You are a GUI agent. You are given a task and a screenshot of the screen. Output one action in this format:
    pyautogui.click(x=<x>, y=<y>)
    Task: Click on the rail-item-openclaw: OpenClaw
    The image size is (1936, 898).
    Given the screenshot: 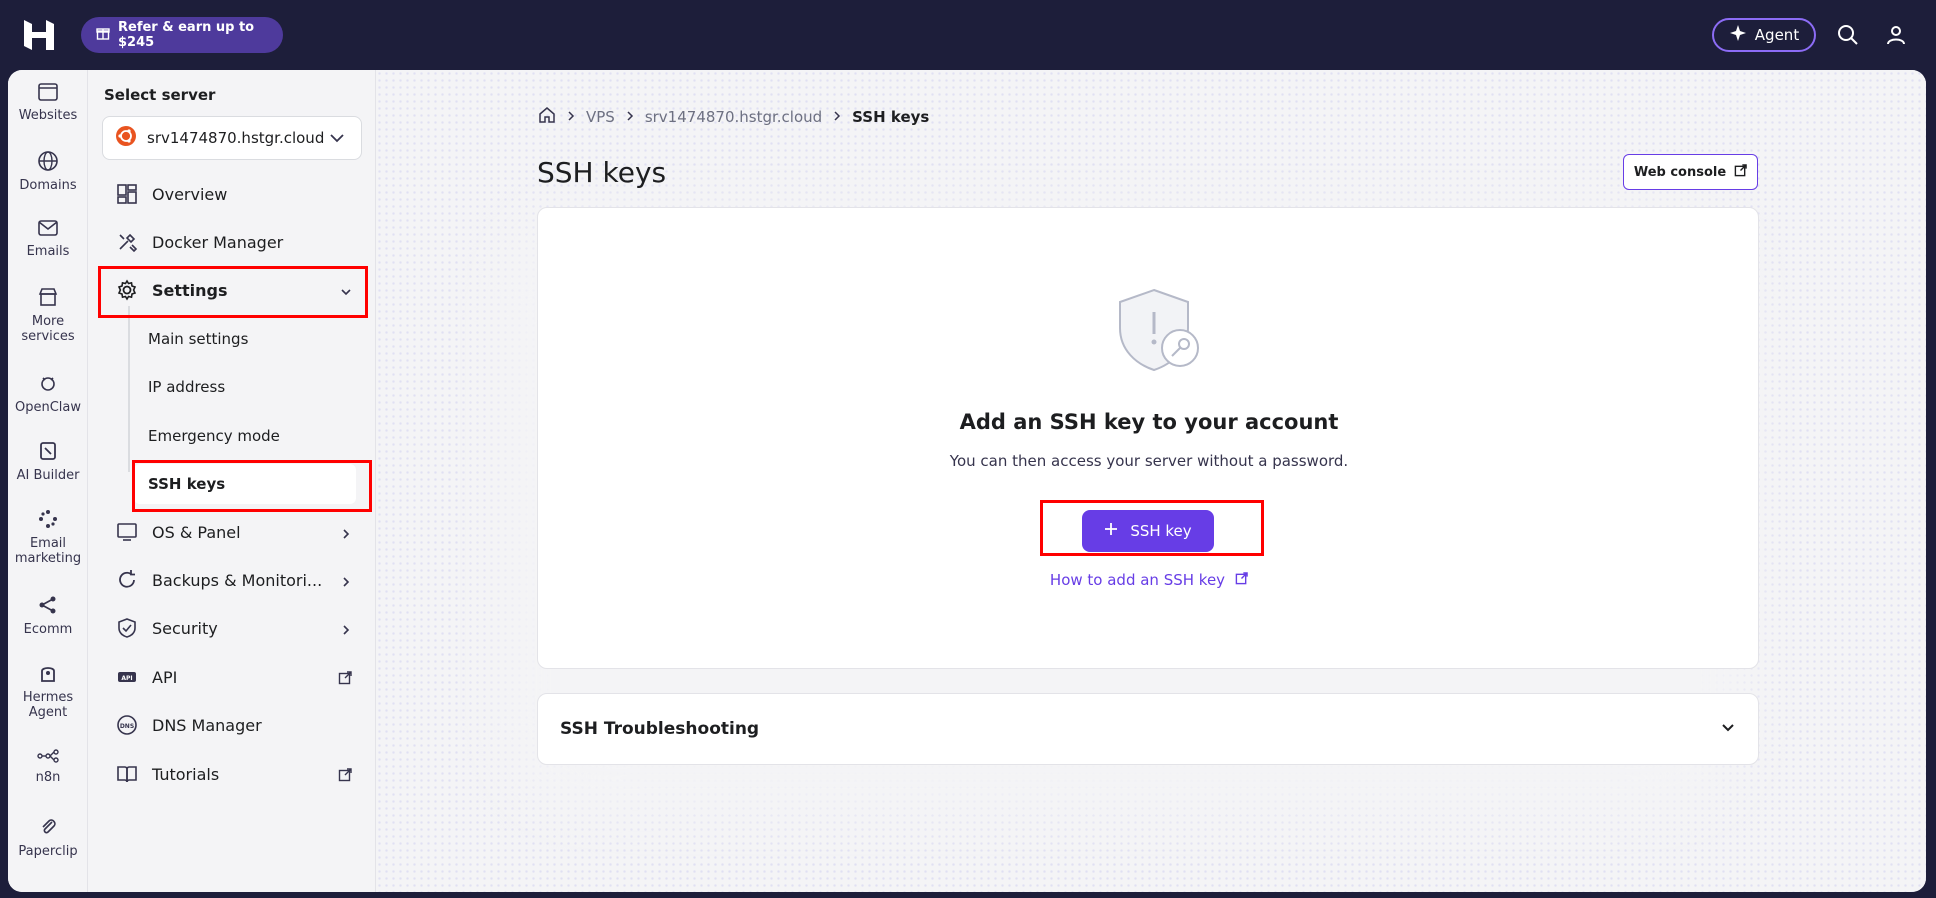 What is the action you would take?
    pyautogui.click(x=48, y=393)
    